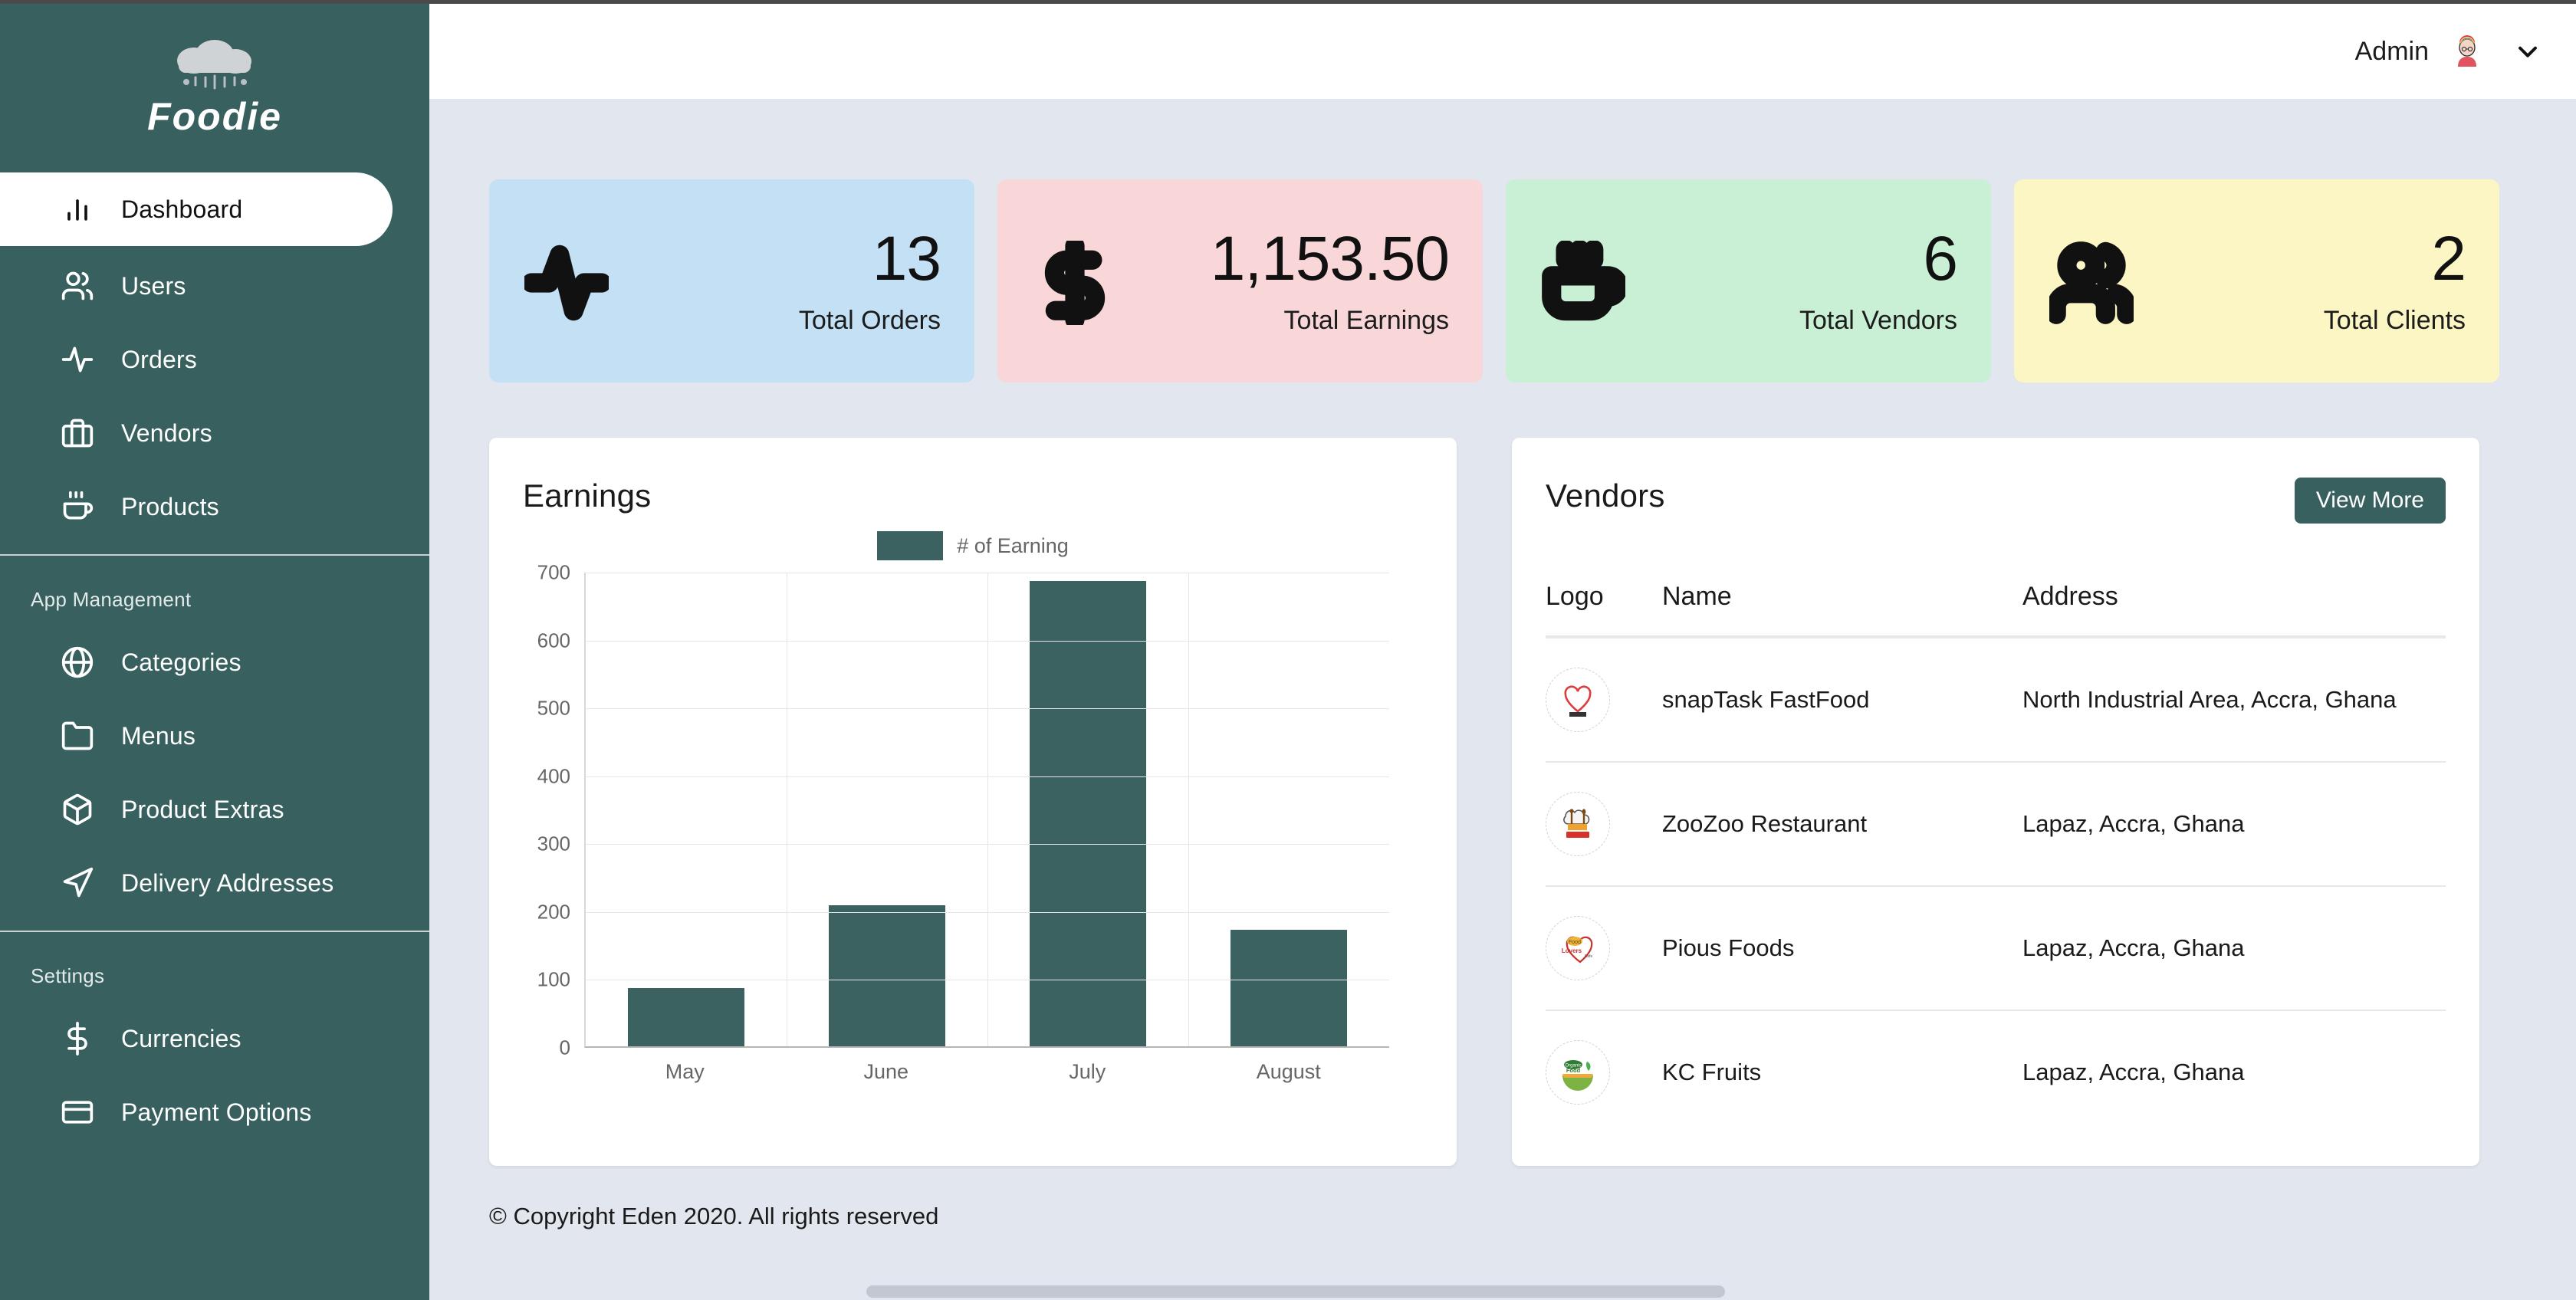 The height and width of the screenshot is (1300, 2576). I want to click on chart-x-axis: May June July August, so click(987, 1072).